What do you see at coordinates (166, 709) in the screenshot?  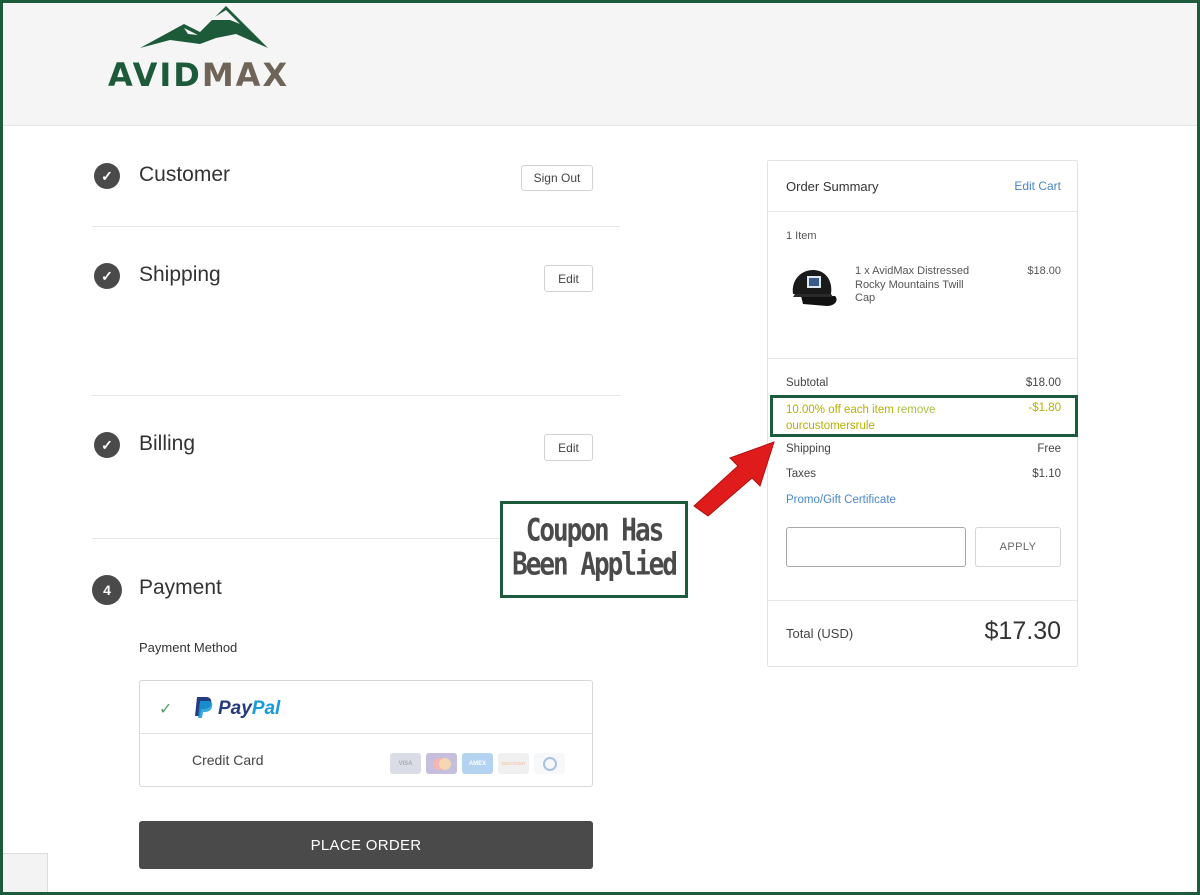 I see `checkmark-icon: ✓` at bounding box center [166, 709].